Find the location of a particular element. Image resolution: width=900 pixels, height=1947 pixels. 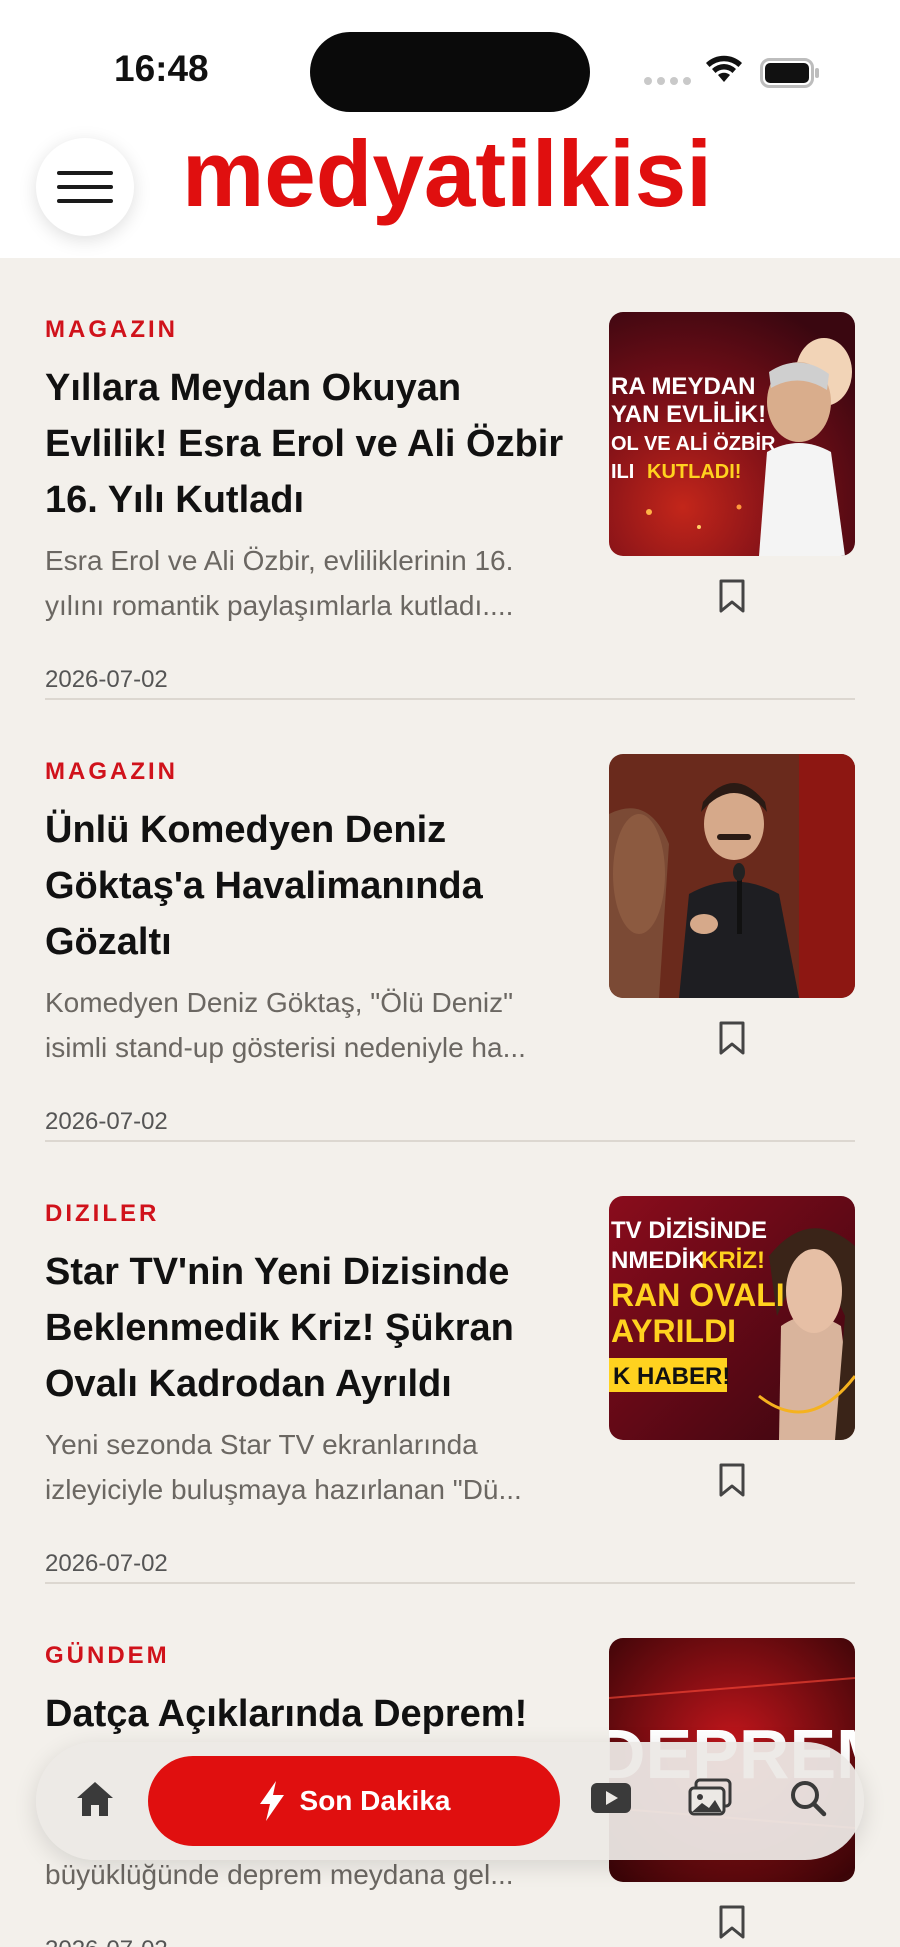

article-category: GÜNDEM is located at coordinates (107, 1656).